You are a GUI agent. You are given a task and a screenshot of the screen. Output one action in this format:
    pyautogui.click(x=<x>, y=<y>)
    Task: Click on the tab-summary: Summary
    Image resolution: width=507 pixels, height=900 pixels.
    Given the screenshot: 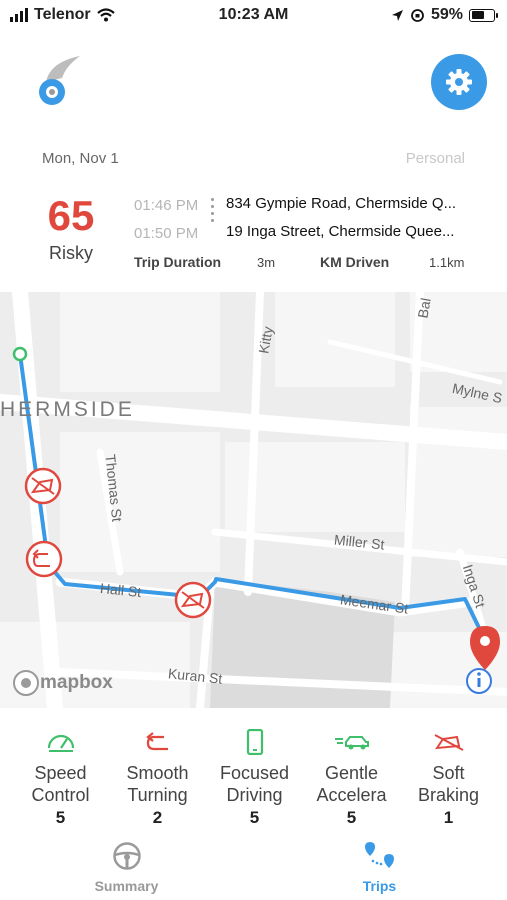 What is the action you would take?
    pyautogui.click(x=126, y=869)
    